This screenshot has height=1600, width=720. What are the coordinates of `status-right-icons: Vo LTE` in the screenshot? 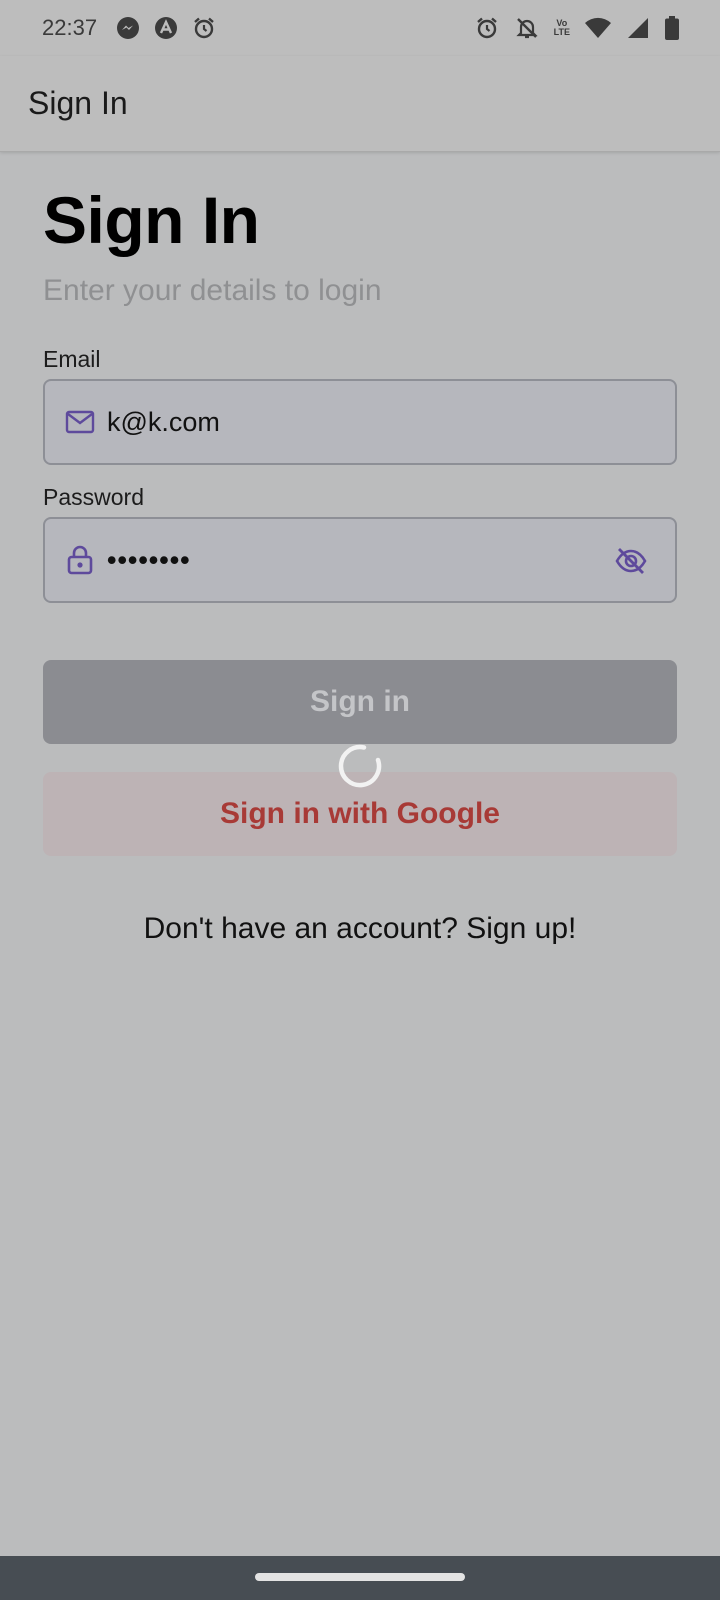 It's located at (577, 28).